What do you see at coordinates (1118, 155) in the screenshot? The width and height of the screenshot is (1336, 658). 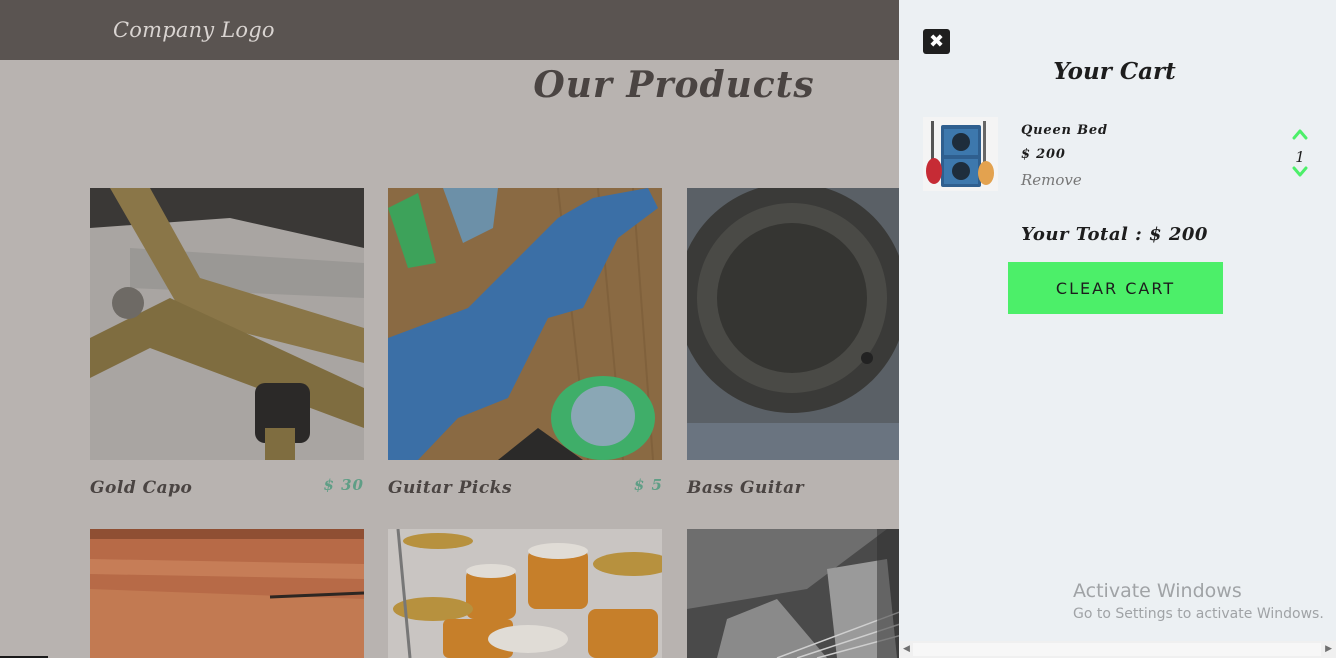 I see `cart-item: Queen Bed $ 200 Remove 1` at bounding box center [1118, 155].